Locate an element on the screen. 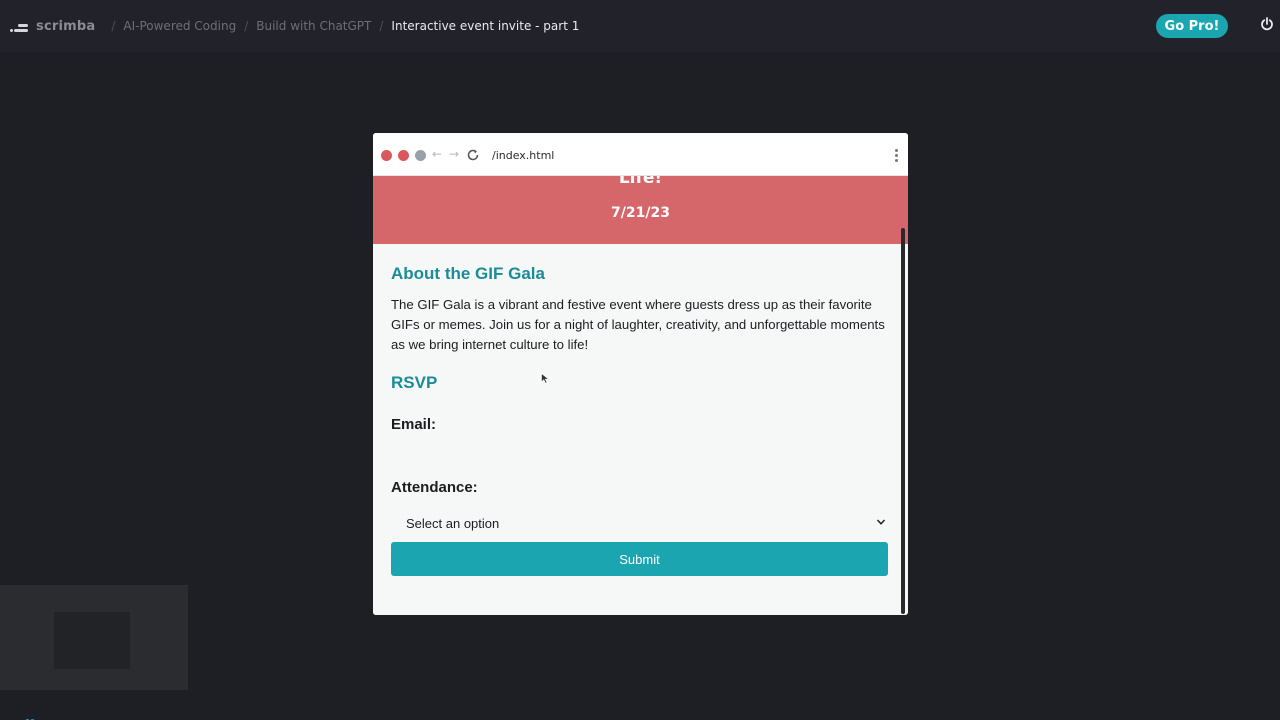 Image resolution: width=1280 pixels, height=720 pixels. browser-chrome: ← → /index.html is located at coordinates (640, 154).